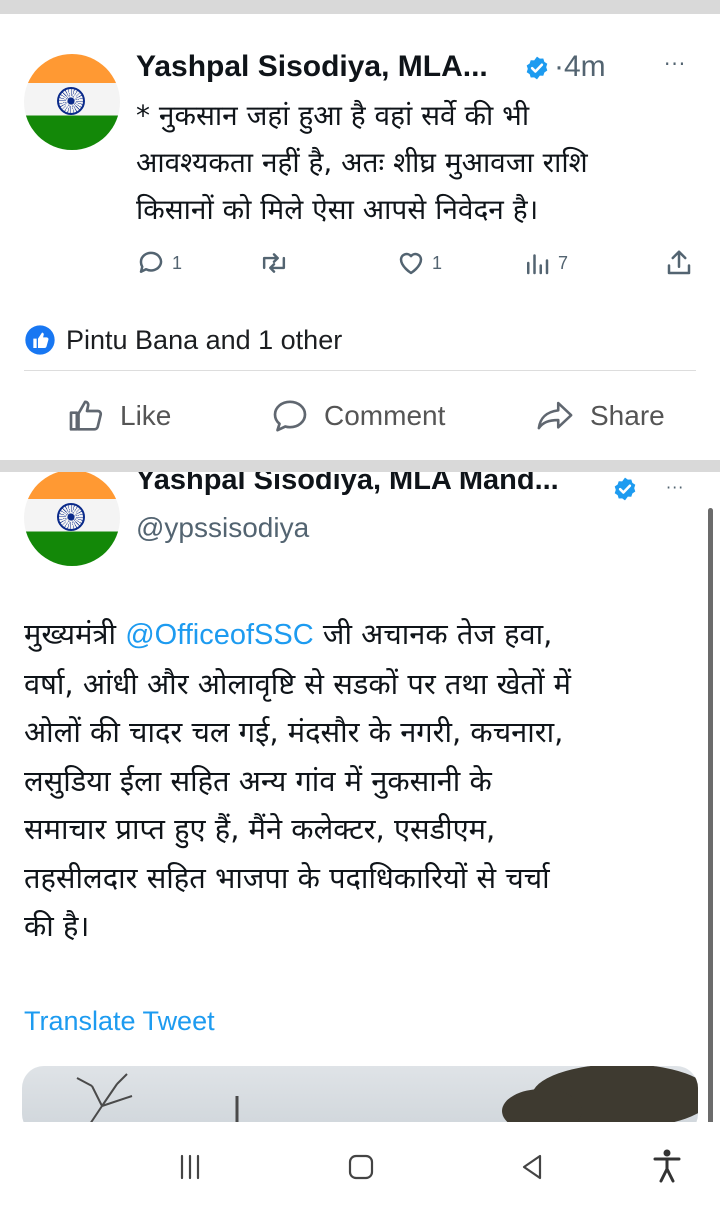 This screenshot has height=1211, width=720. What do you see at coordinates (667, 1166) in the screenshot?
I see `accessibility-icon` at bounding box center [667, 1166].